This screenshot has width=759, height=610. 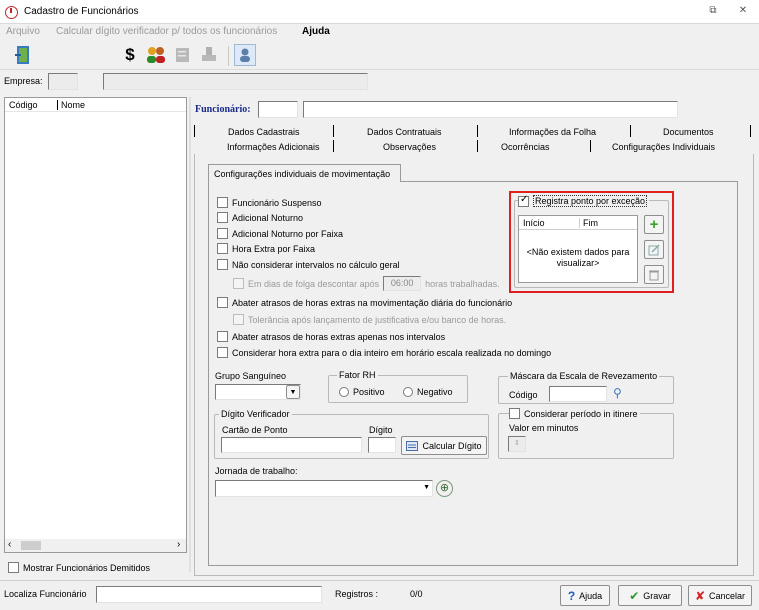 I want to click on tab-informacoes-adicionais: Informações Adicionais, so click(x=273, y=147).